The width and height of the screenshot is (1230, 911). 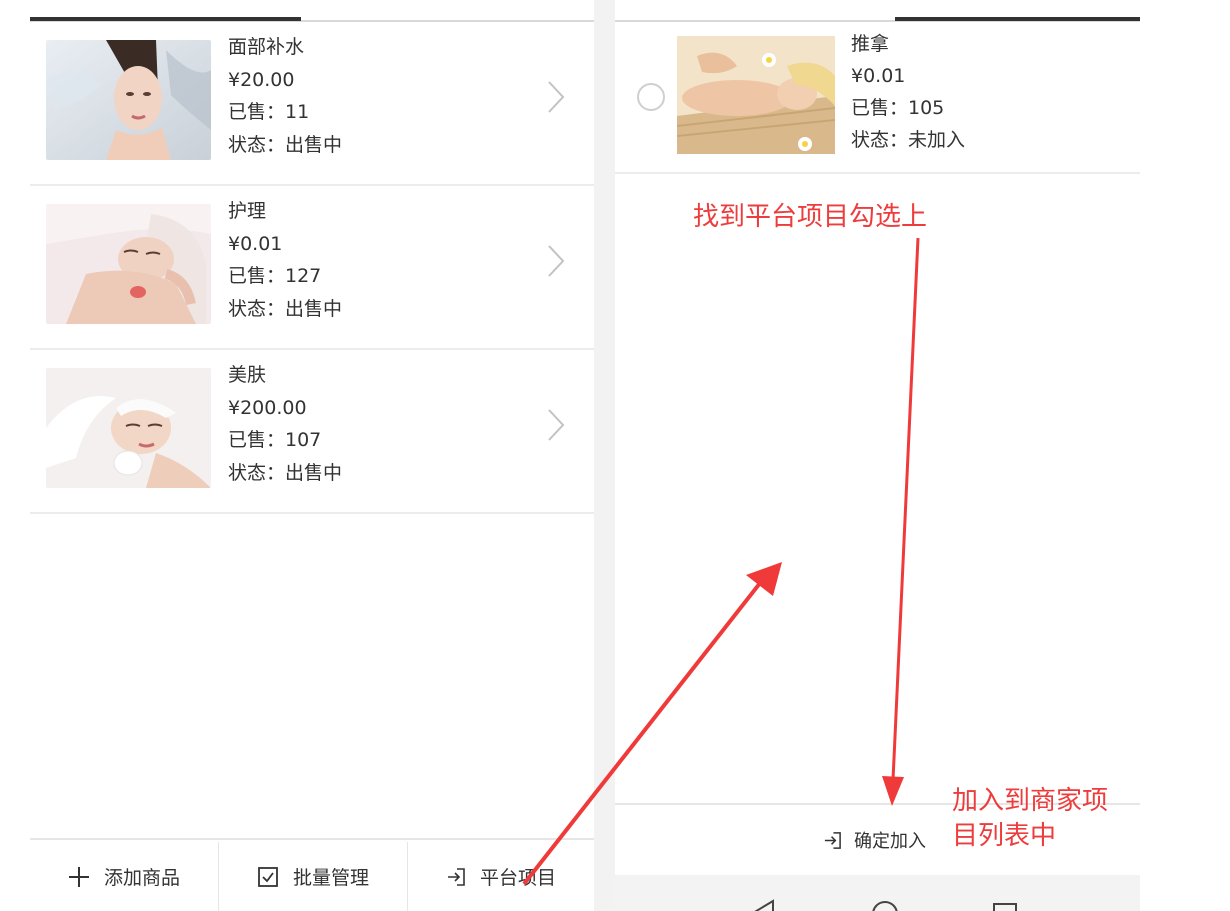 What do you see at coordinates (604, 455) in the screenshot?
I see `panel-divider` at bounding box center [604, 455].